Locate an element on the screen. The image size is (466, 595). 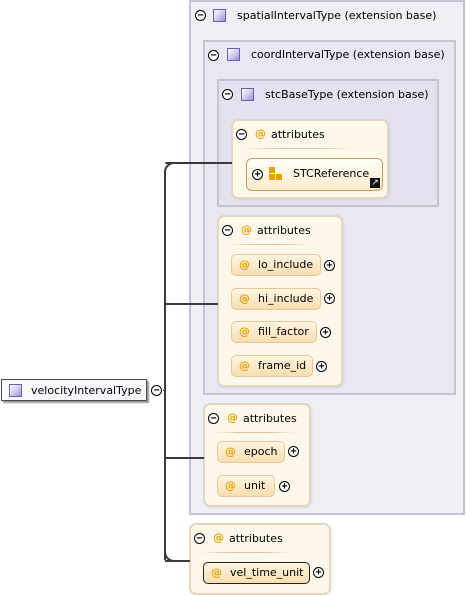
extension-base-label: stcBaseType (extension base) is located at coordinates (347, 94).